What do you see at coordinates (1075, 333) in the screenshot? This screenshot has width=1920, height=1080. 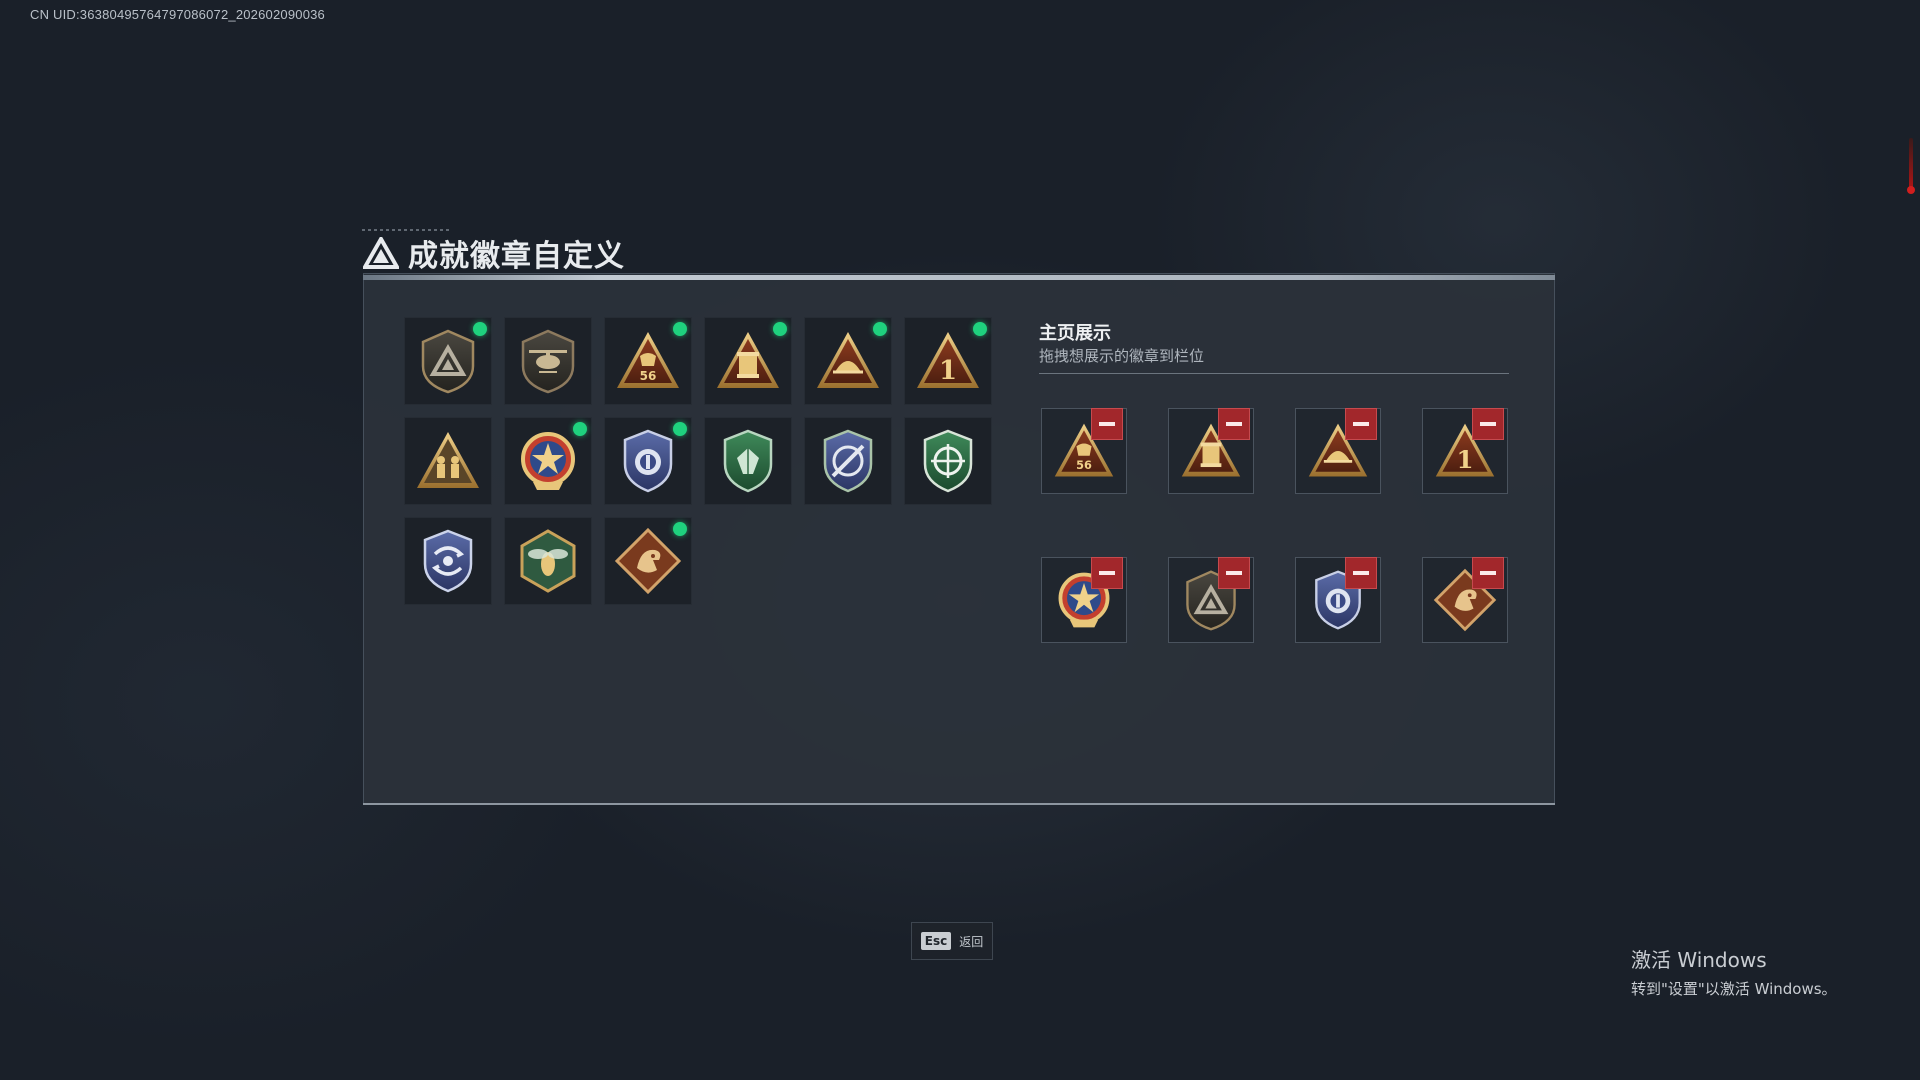 I see `showcase-title: 主页展示` at bounding box center [1075, 333].